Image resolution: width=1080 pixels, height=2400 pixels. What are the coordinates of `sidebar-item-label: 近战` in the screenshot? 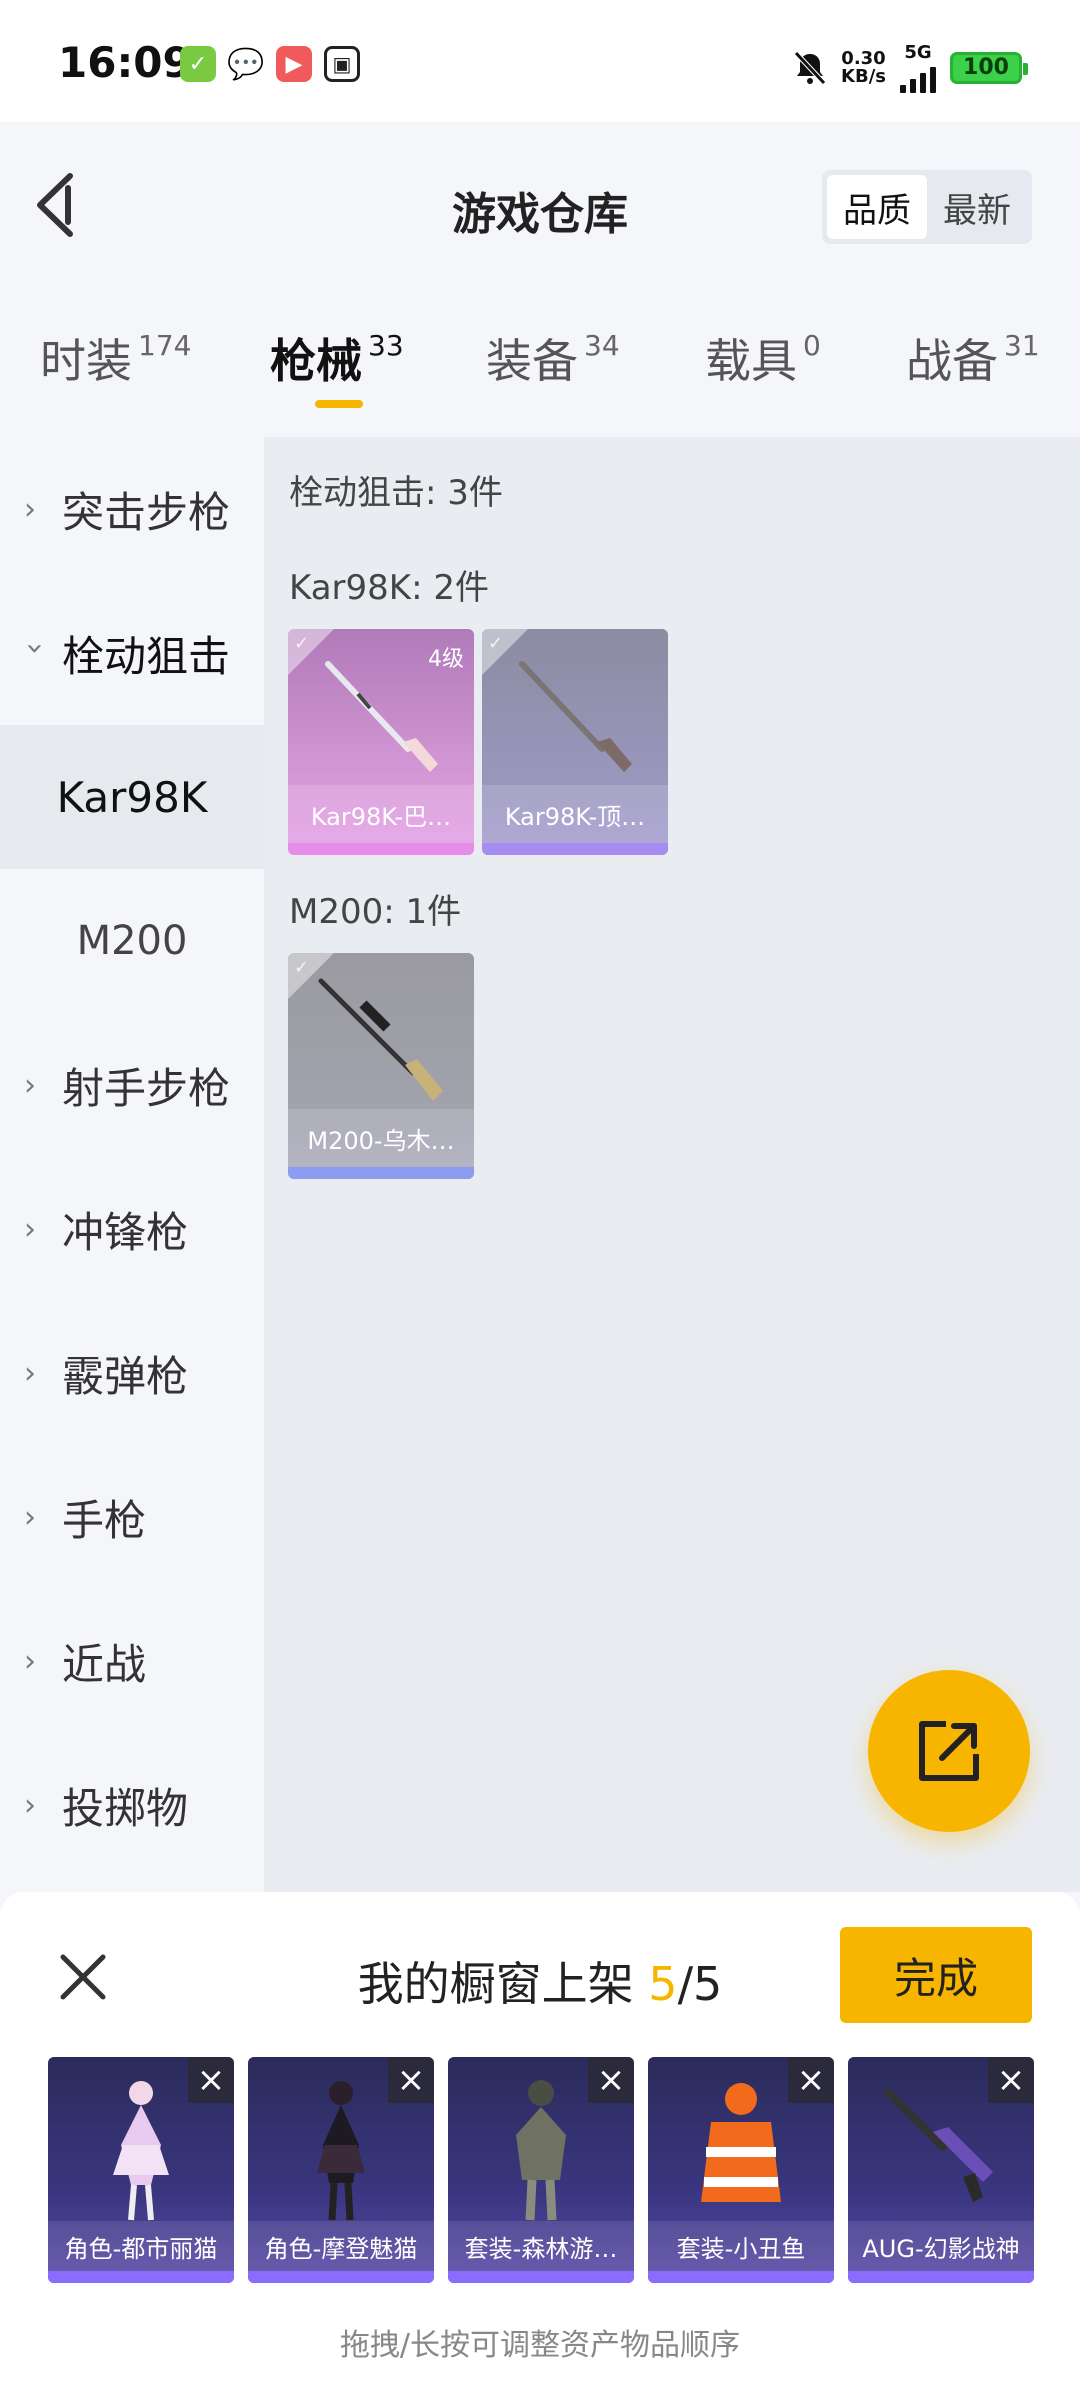 It's located at (104, 1664).